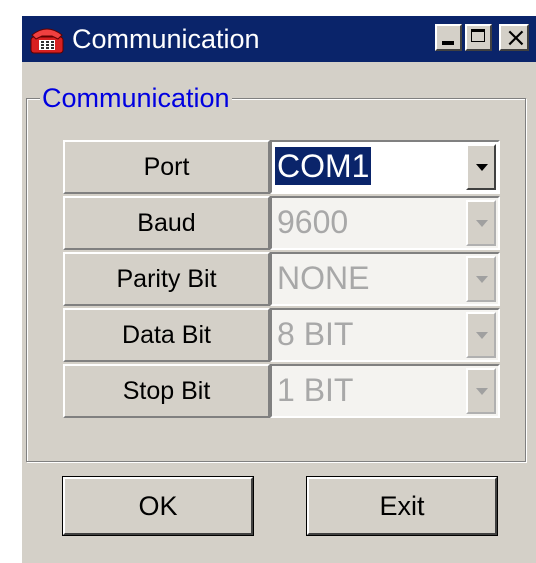 The width and height of the screenshot is (536, 563). What do you see at coordinates (385, 223) in the screenshot?
I see `baud-select: 9600` at bounding box center [385, 223].